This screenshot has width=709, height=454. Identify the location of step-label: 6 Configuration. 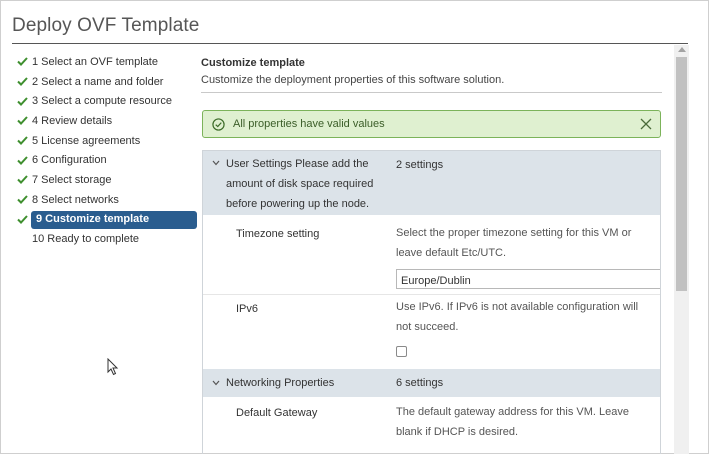
(69, 160).